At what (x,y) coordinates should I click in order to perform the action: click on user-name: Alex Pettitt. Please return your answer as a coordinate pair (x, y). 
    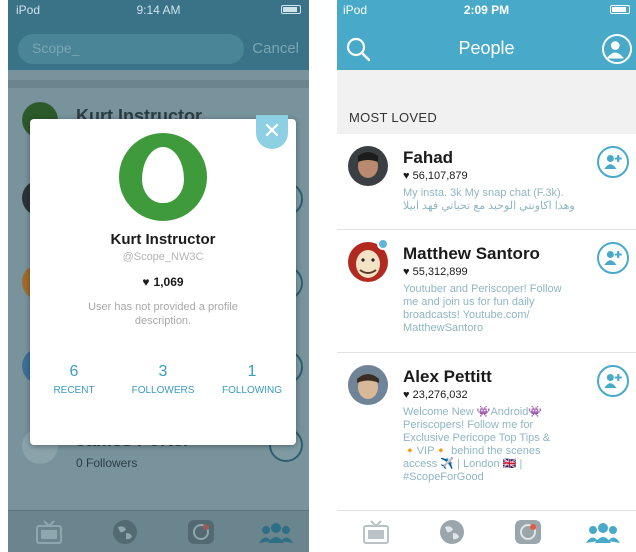
    Looking at the image, I should click on (447, 376).